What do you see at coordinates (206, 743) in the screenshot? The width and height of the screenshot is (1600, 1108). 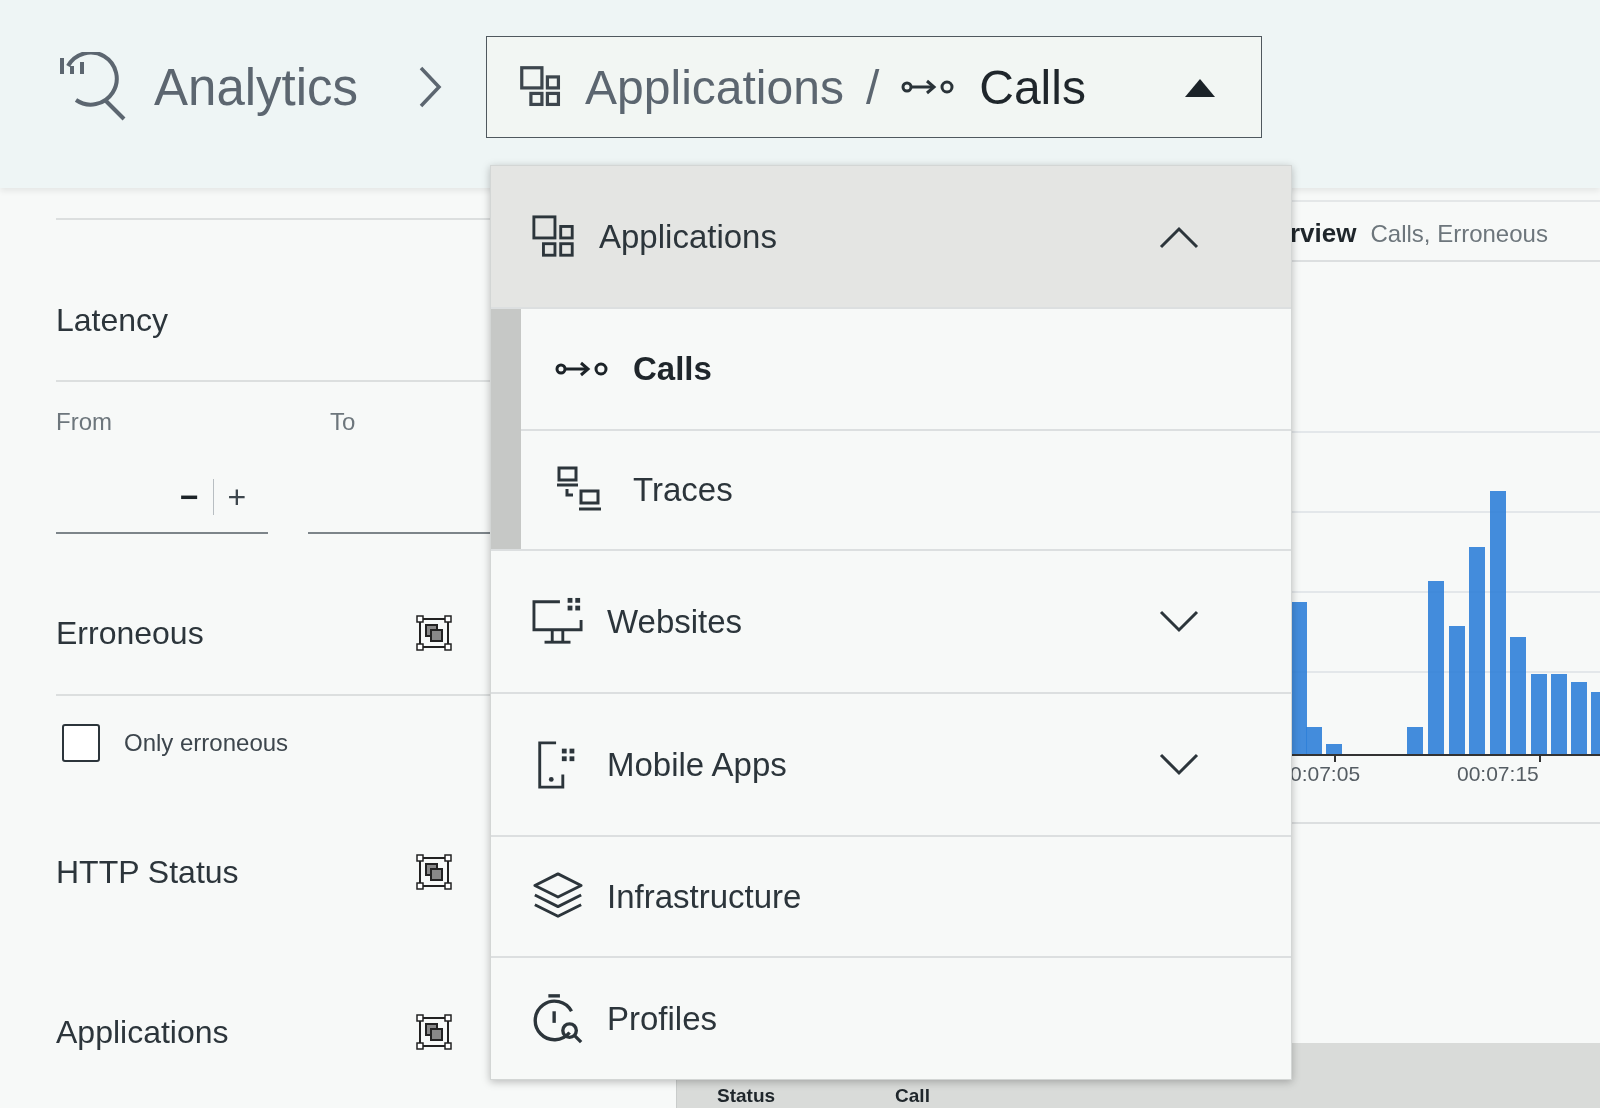 I see `checkbox-label: Only erroneous` at bounding box center [206, 743].